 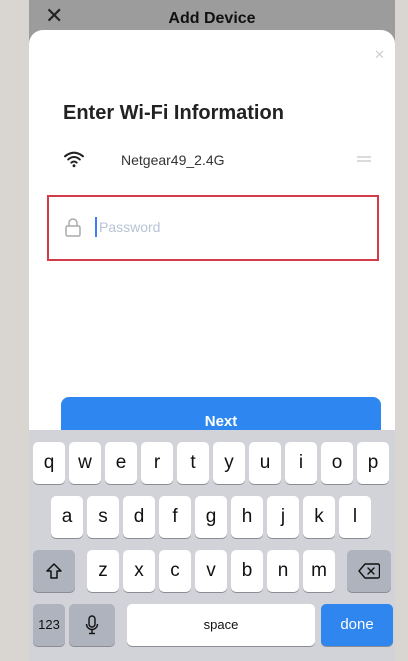 I want to click on backspace-key, so click(x=369, y=571).